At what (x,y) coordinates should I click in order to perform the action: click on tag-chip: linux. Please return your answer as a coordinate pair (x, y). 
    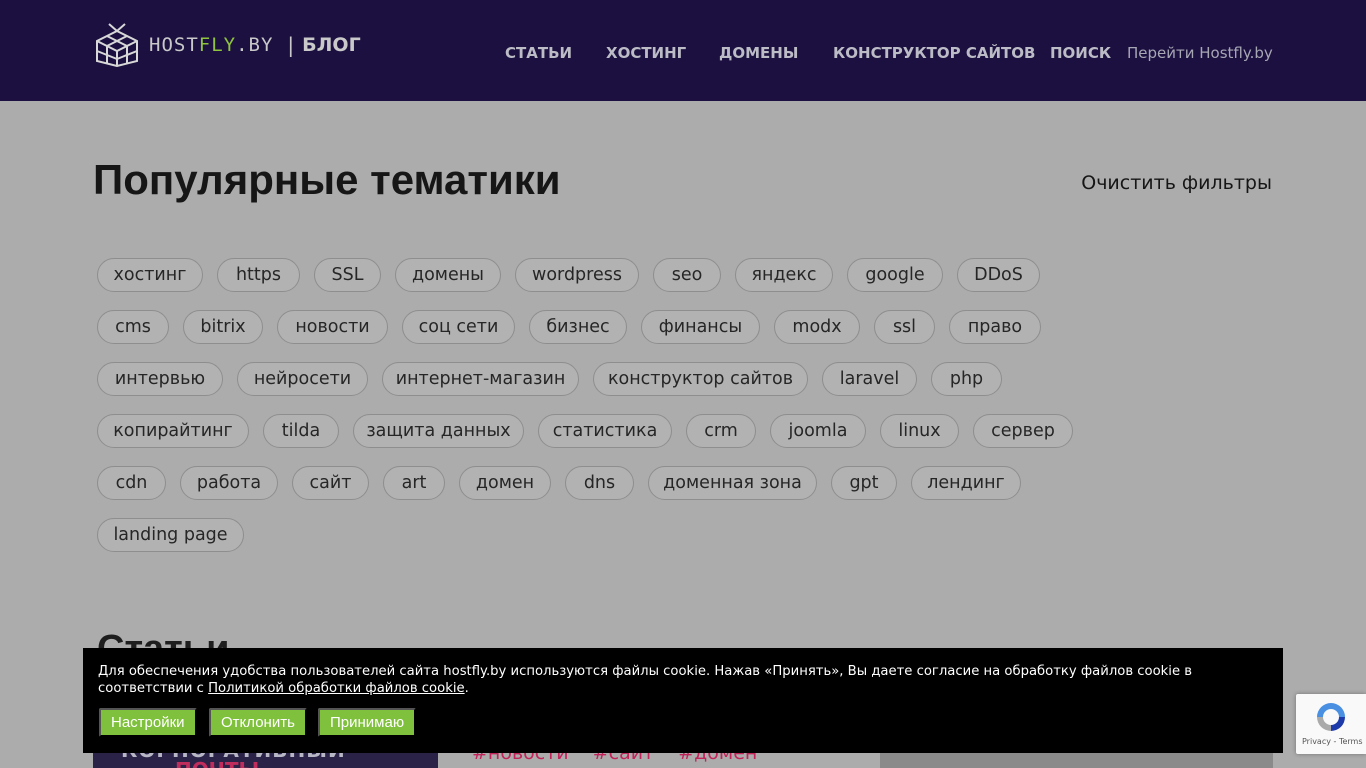
    Looking at the image, I should click on (919, 431).